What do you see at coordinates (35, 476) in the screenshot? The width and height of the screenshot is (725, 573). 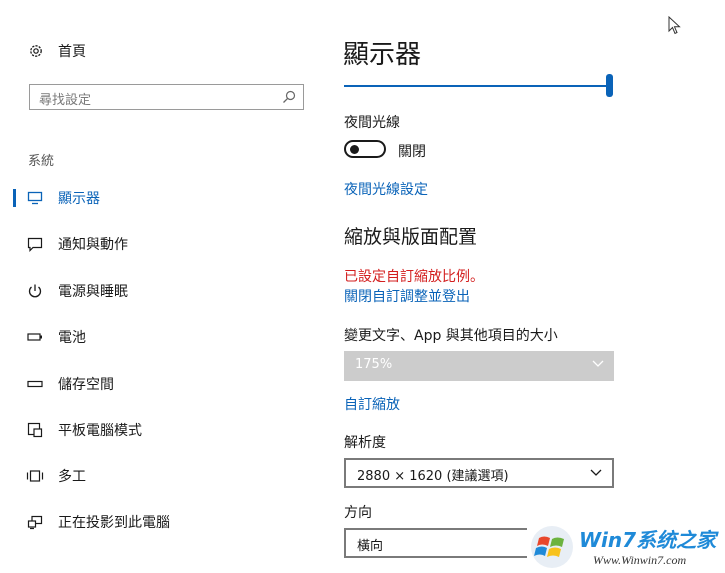 I see `multitasking-icon` at bounding box center [35, 476].